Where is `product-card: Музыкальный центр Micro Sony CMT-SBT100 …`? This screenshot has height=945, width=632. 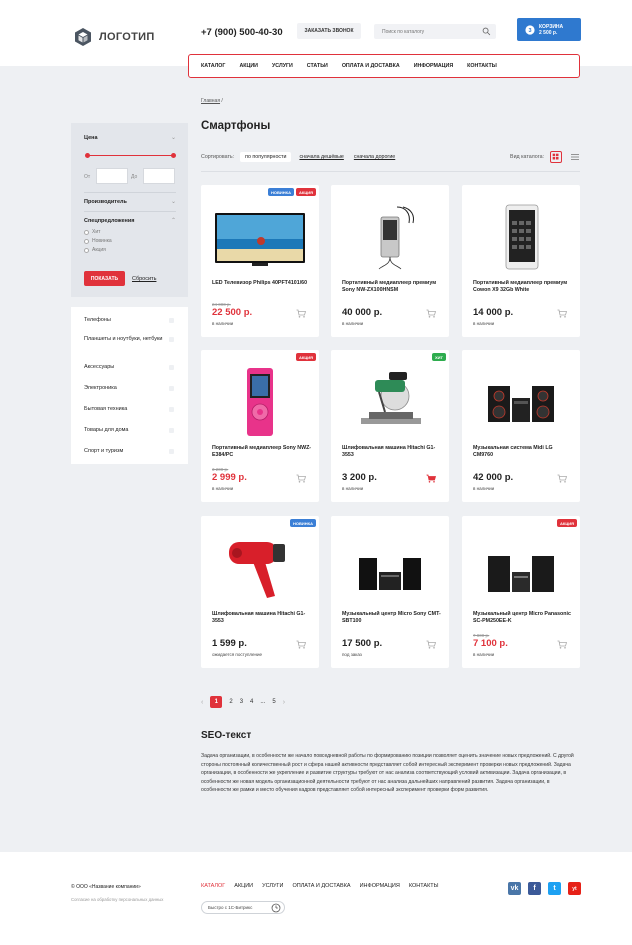 product-card: Музыкальный центр Micro Sony CMT-SBT100 … is located at coordinates (390, 592).